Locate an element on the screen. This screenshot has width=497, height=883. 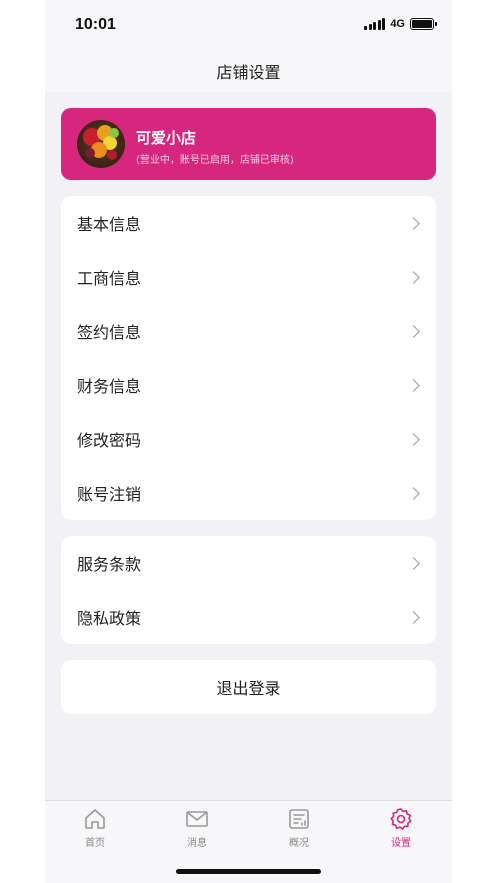
tab-home: 首页 is located at coordinates (95, 828).